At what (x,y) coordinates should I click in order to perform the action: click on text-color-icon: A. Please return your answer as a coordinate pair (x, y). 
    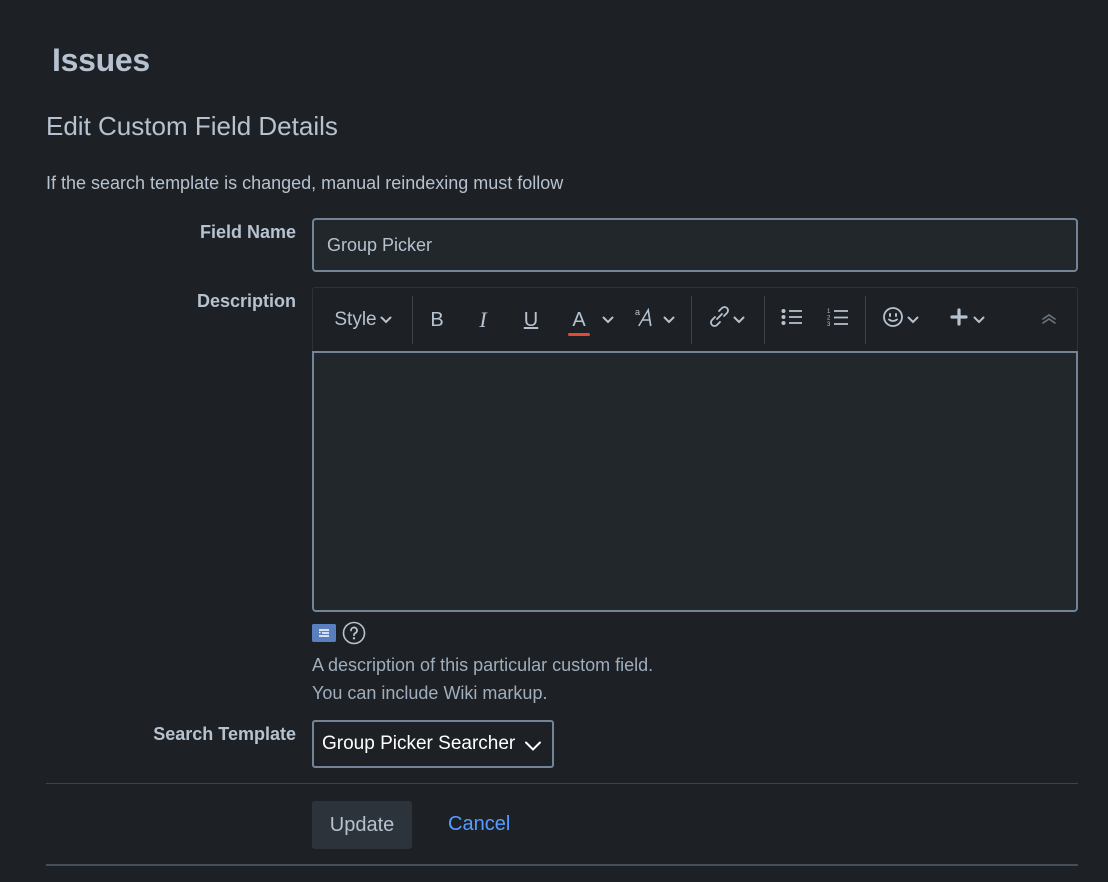
    Looking at the image, I should click on (579, 322).